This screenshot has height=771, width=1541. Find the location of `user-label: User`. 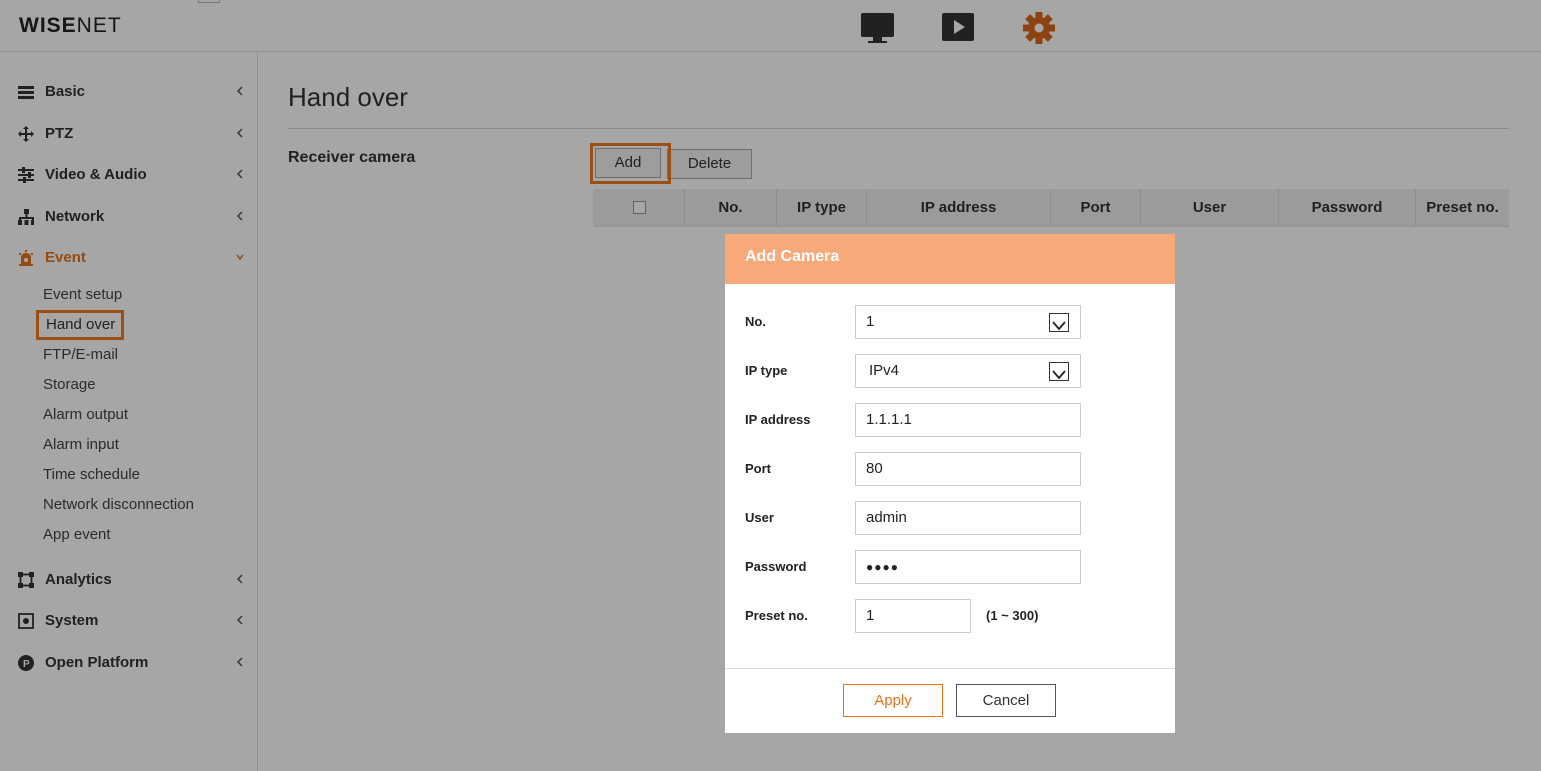

user-label: User is located at coordinates (759, 517).